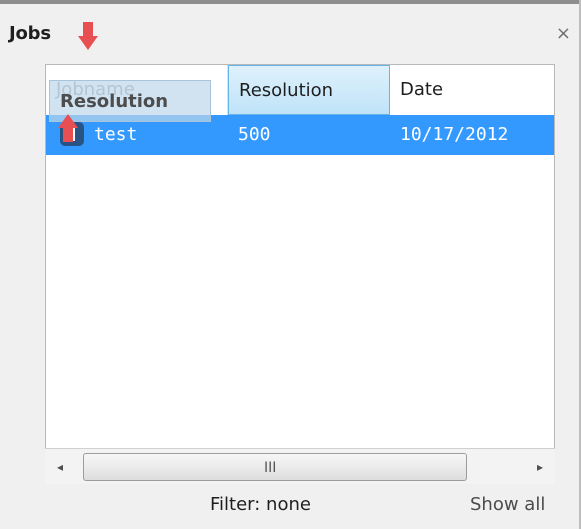 This screenshot has height=529, width=581. Describe the element at coordinates (68, 128) in the screenshot. I see `drop-indicator-up-icon` at that location.